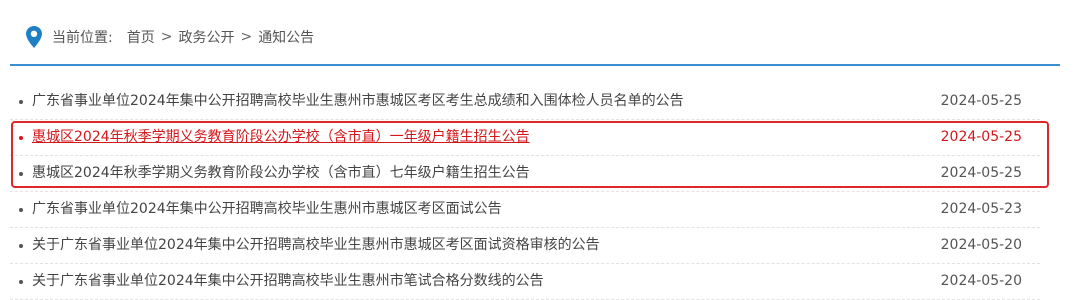 This screenshot has width=1080, height=300. What do you see at coordinates (141, 37) in the screenshot?
I see `breadcrumb-home-link: 首页` at bounding box center [141, 37].